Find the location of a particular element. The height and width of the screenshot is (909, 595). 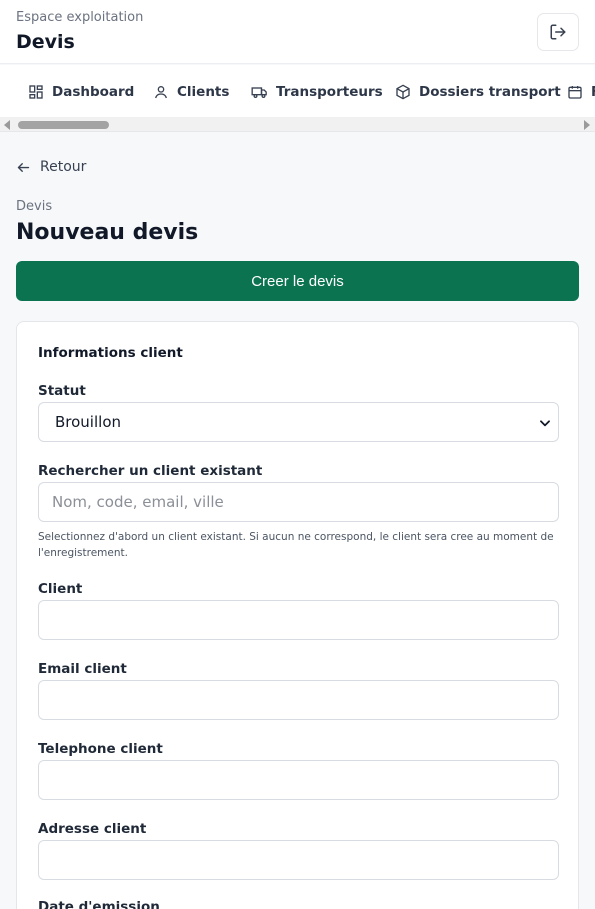

header-kicker: Espace exploitation is located at coordinates (80, 17).